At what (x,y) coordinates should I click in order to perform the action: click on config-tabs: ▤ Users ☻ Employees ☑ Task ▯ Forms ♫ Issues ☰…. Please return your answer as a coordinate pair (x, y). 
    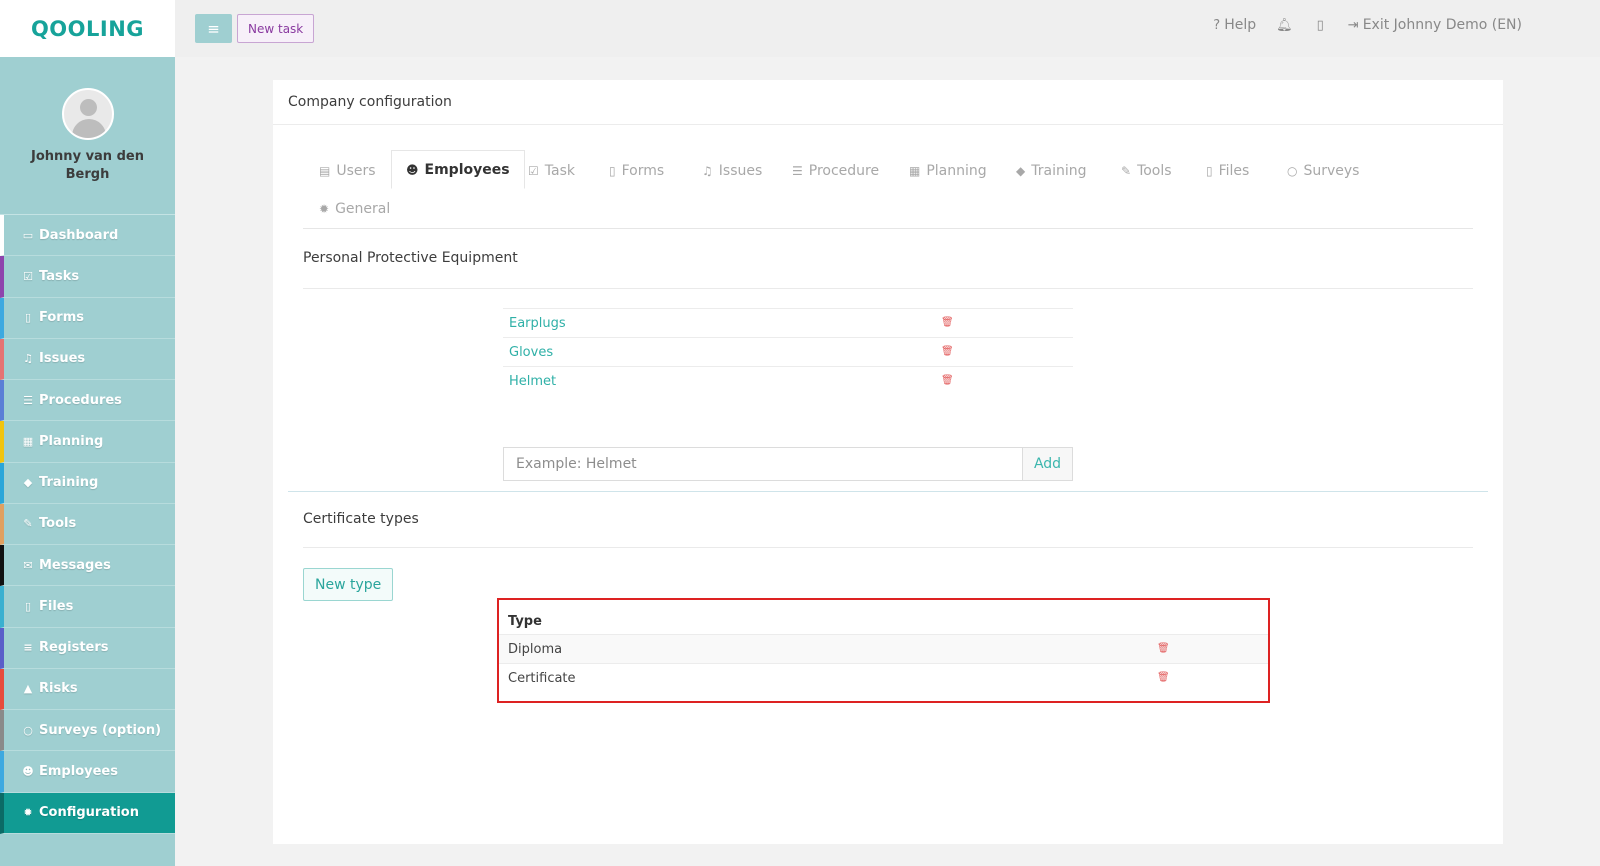
    Looking at the image, I should click on (888, 189).